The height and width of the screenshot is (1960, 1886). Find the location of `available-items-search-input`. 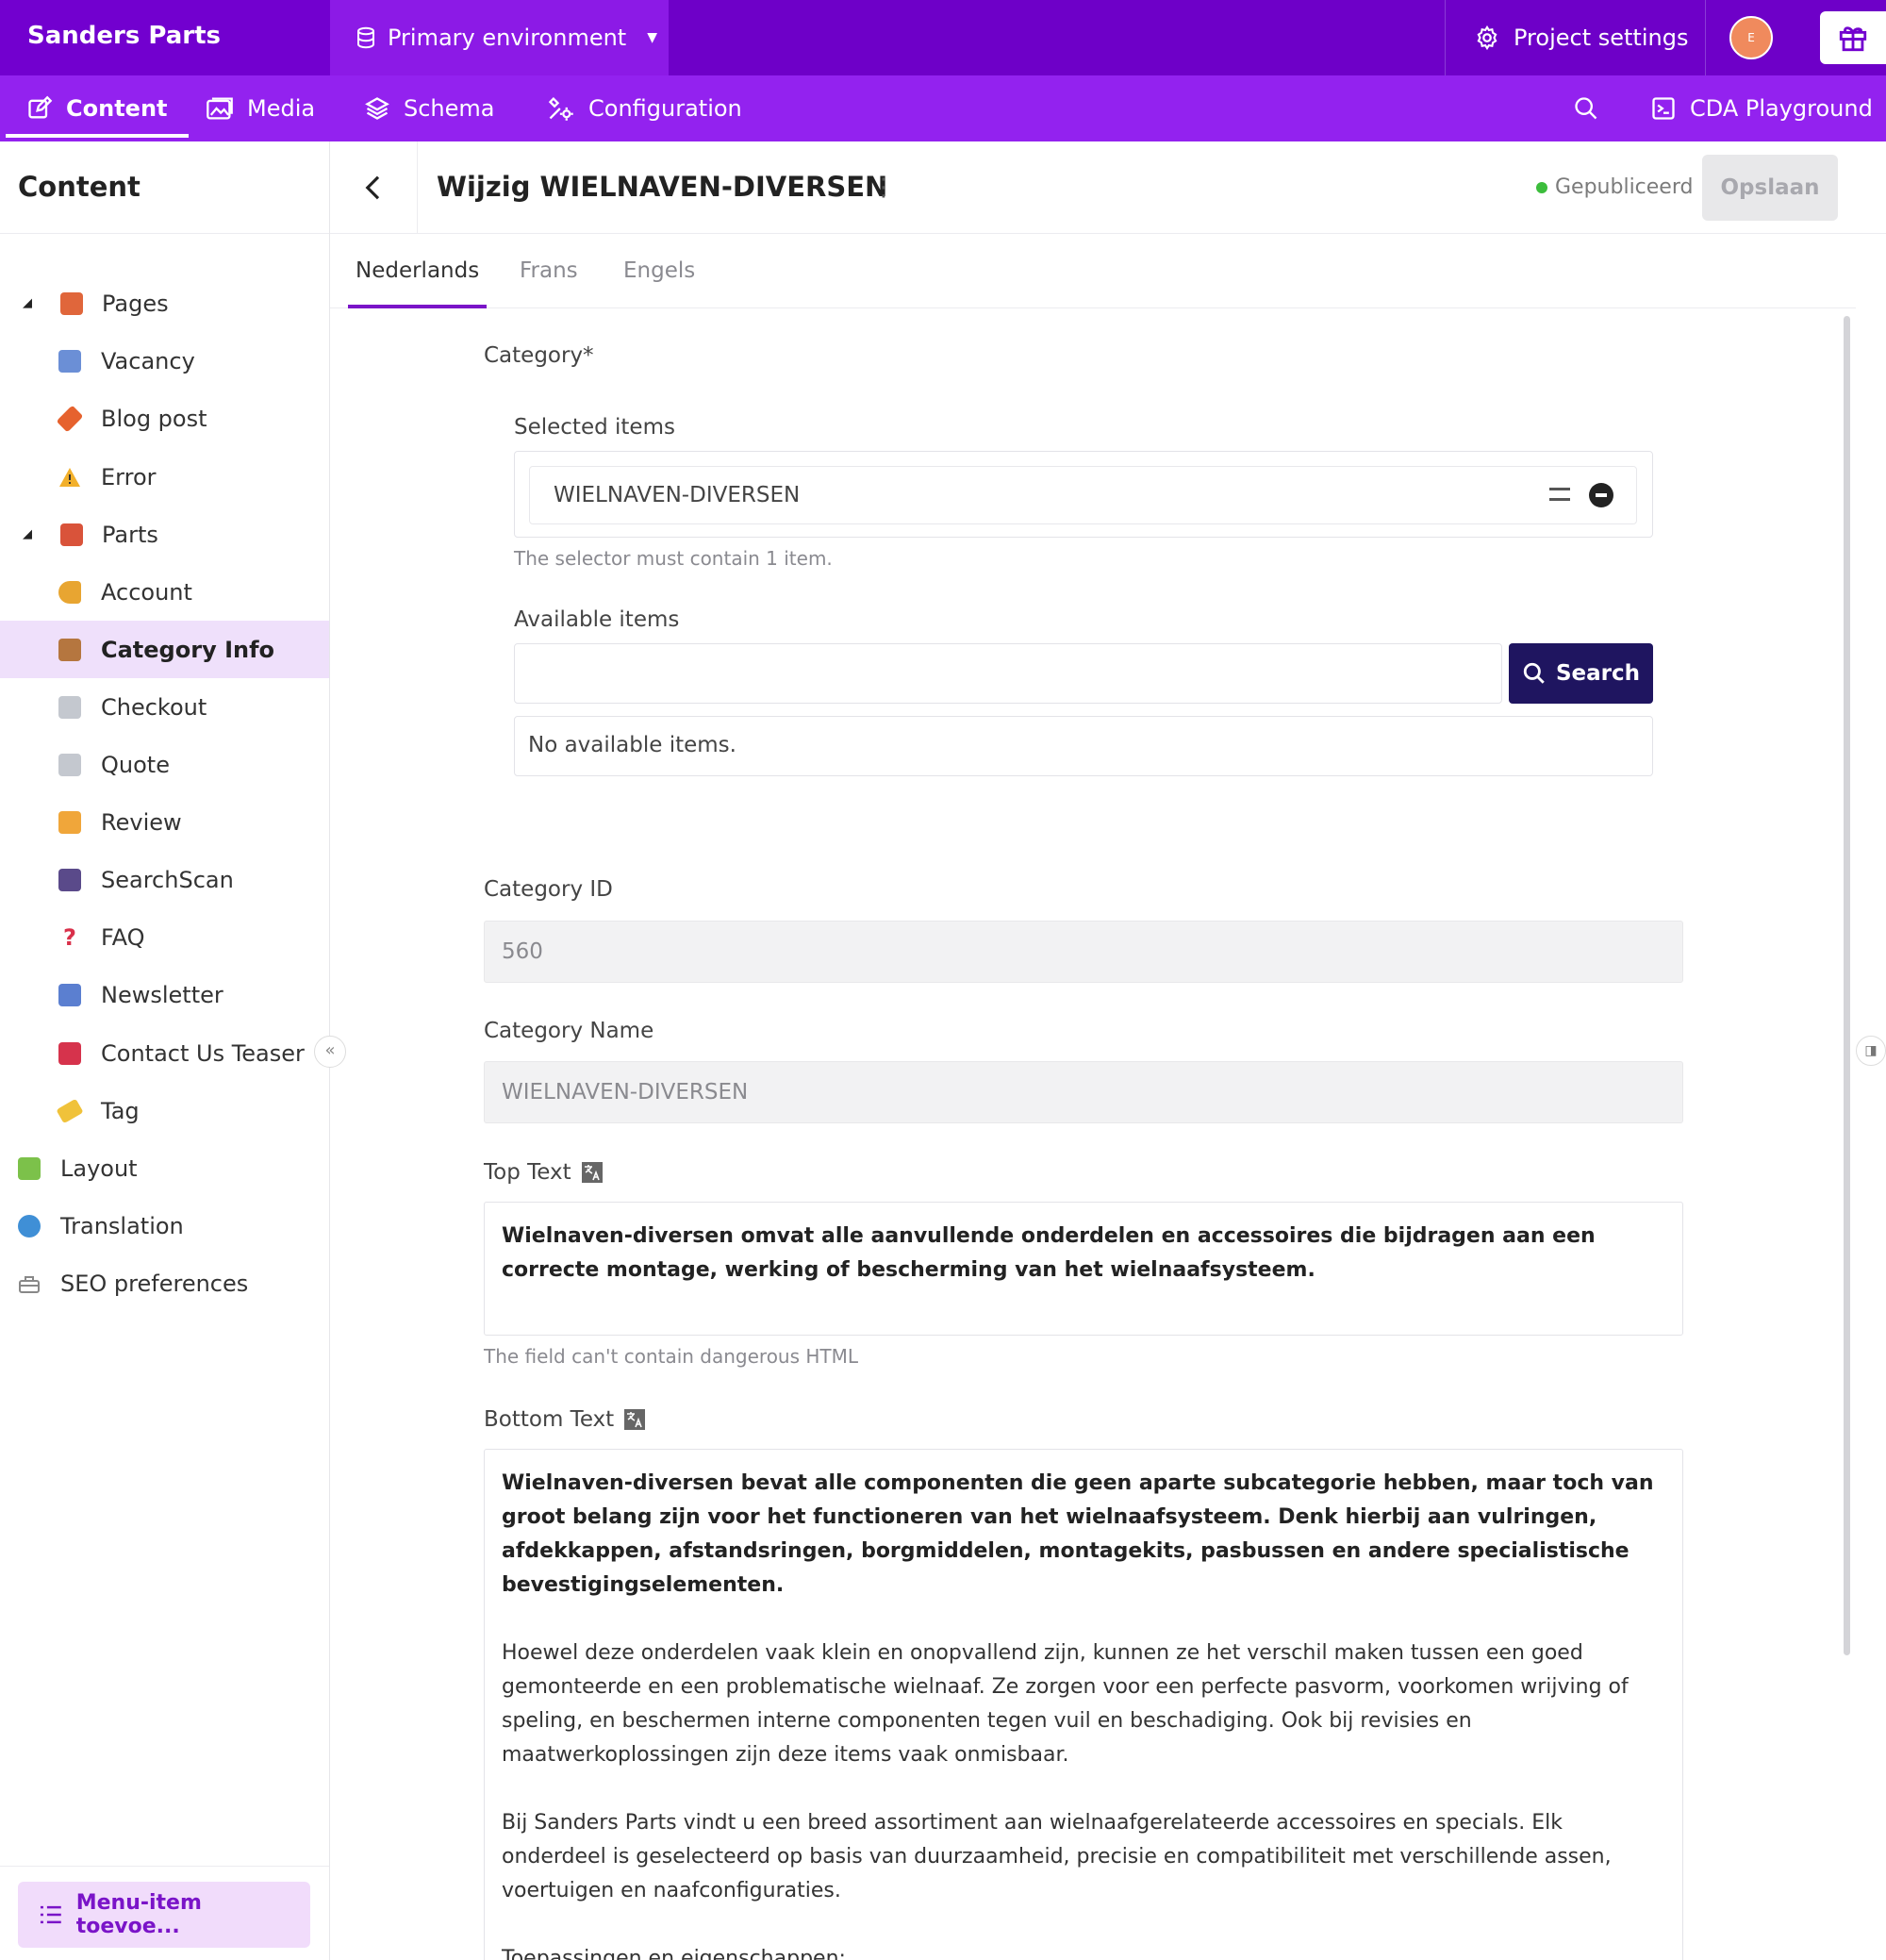

available-items-search-input is located at coordinates (1008, 673).